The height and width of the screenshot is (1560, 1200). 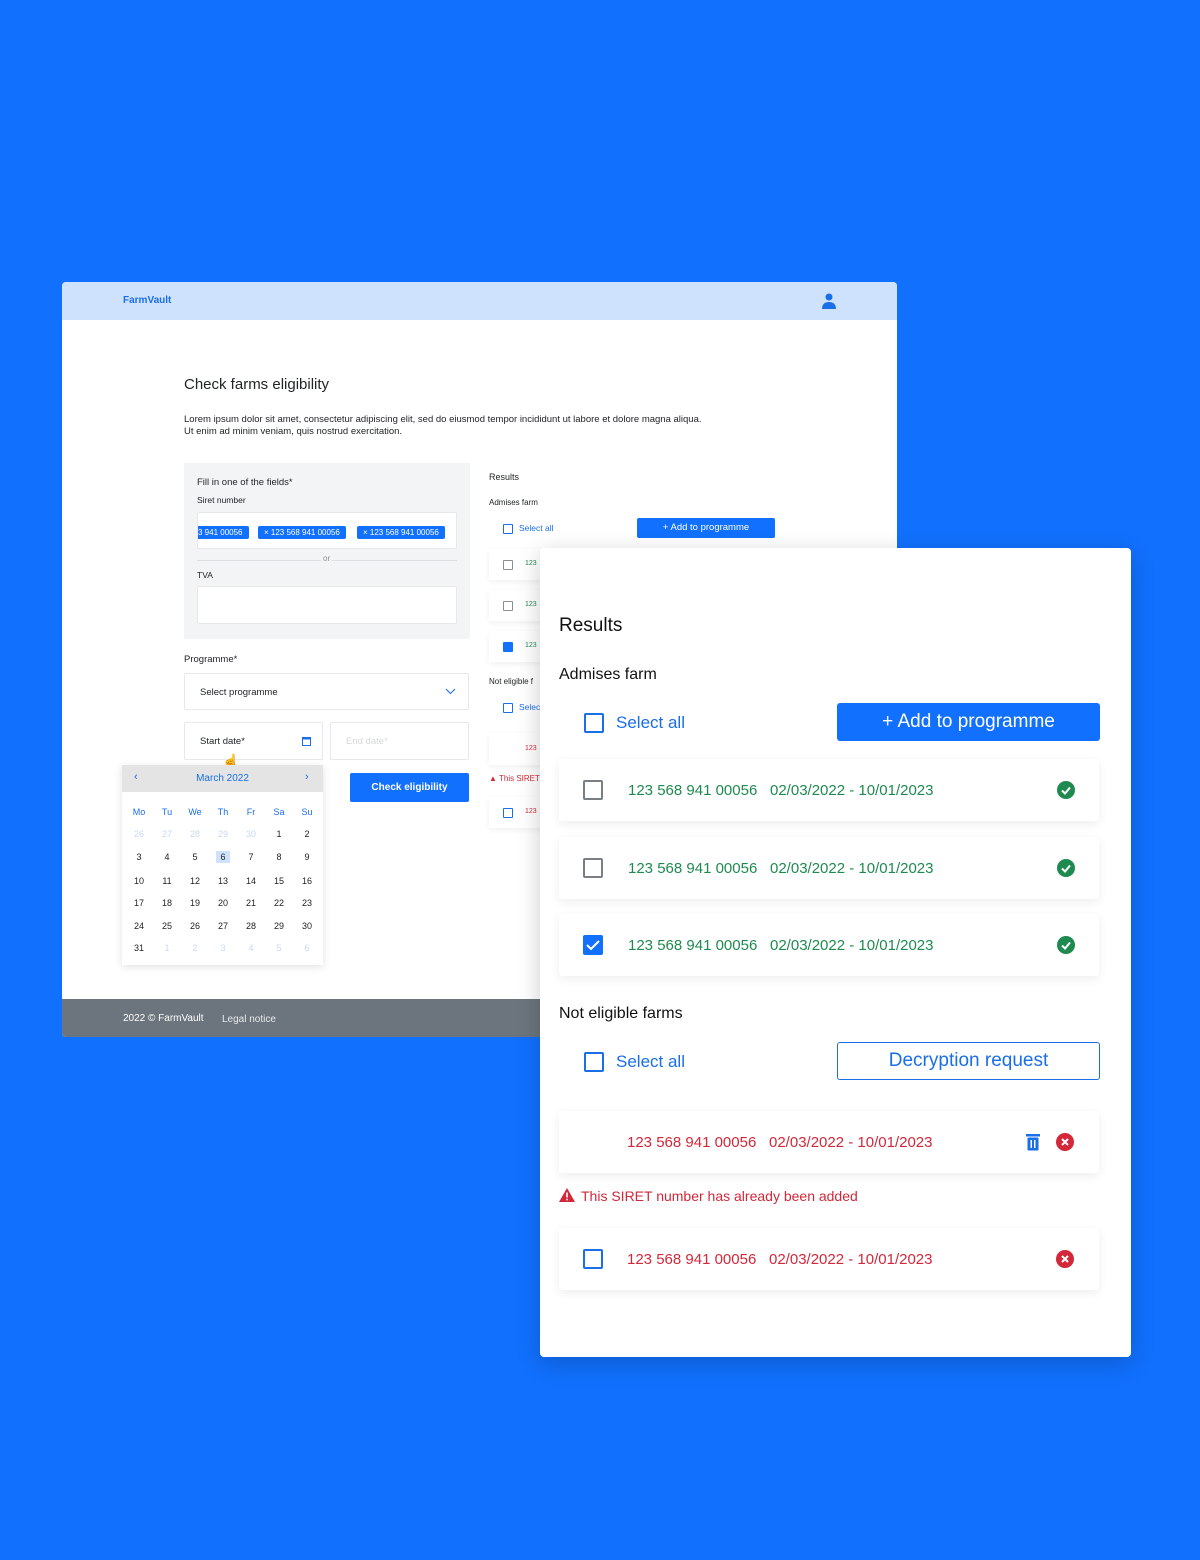 I want to click on calendar-day: 25, so click(x=167, y=926).